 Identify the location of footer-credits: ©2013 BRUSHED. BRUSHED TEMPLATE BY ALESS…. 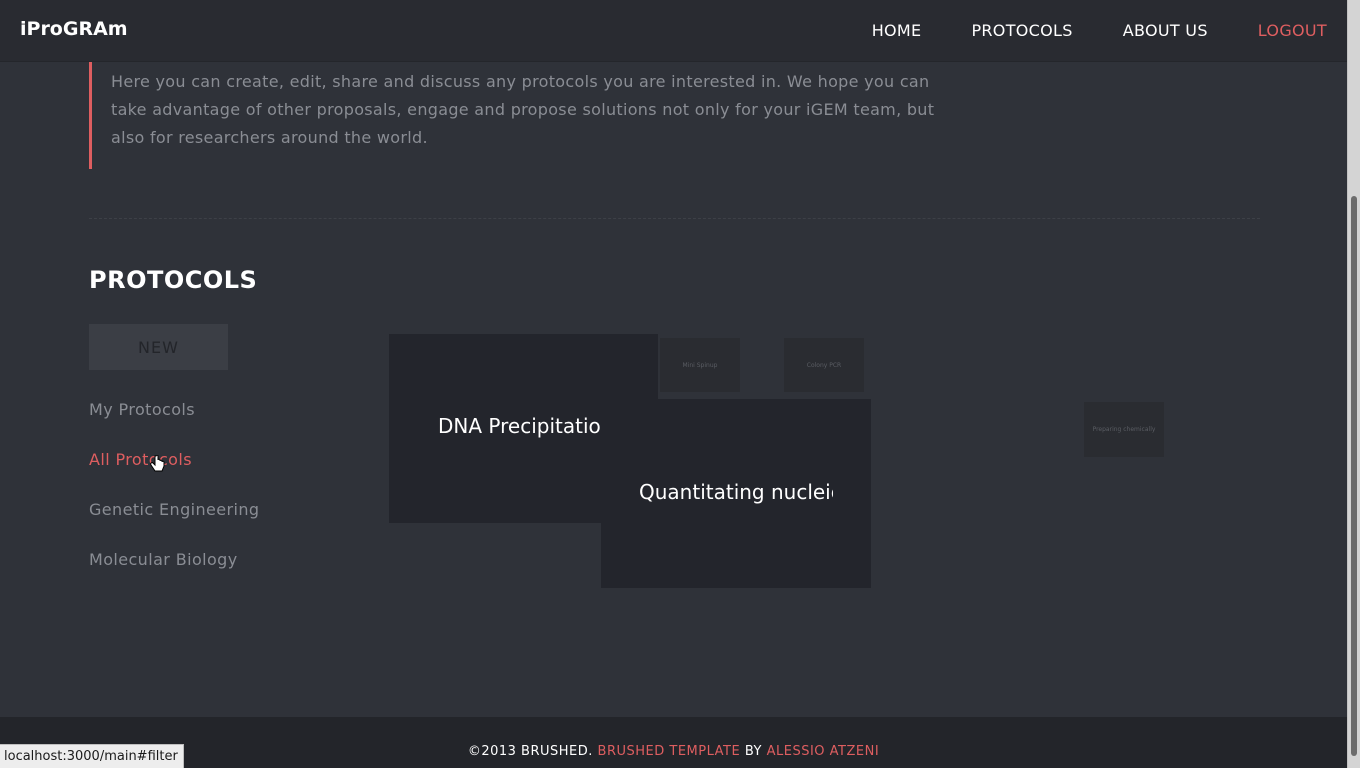
(673, 751).